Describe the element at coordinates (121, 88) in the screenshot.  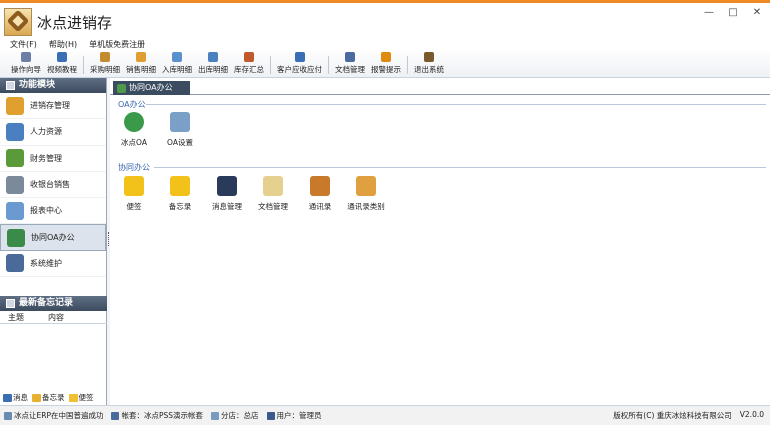
I see `oa-tab-icon` at that location.